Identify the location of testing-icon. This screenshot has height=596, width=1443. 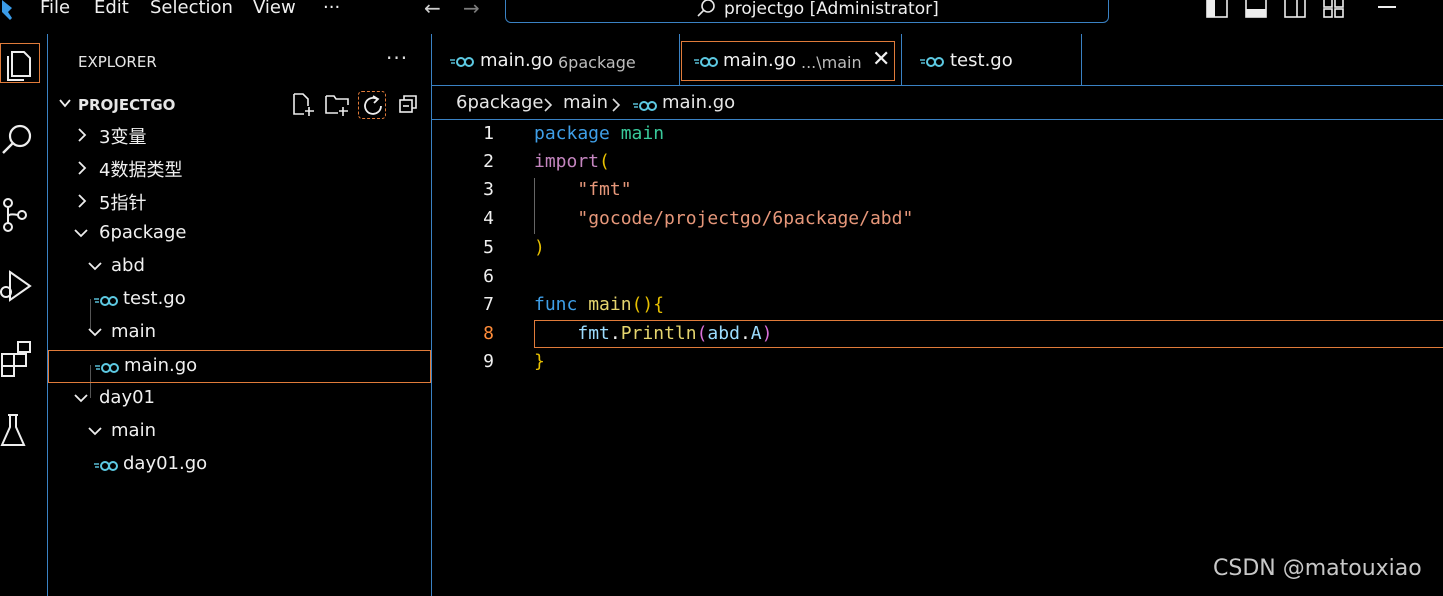
(20, 431).